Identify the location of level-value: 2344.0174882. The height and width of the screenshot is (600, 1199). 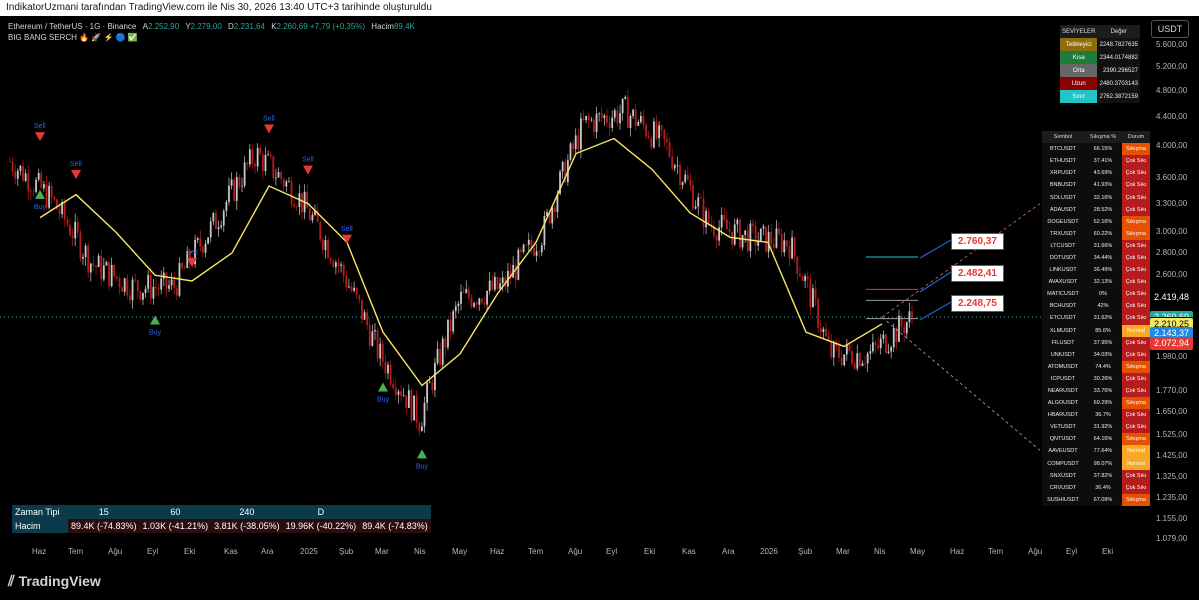
(1118, 57).